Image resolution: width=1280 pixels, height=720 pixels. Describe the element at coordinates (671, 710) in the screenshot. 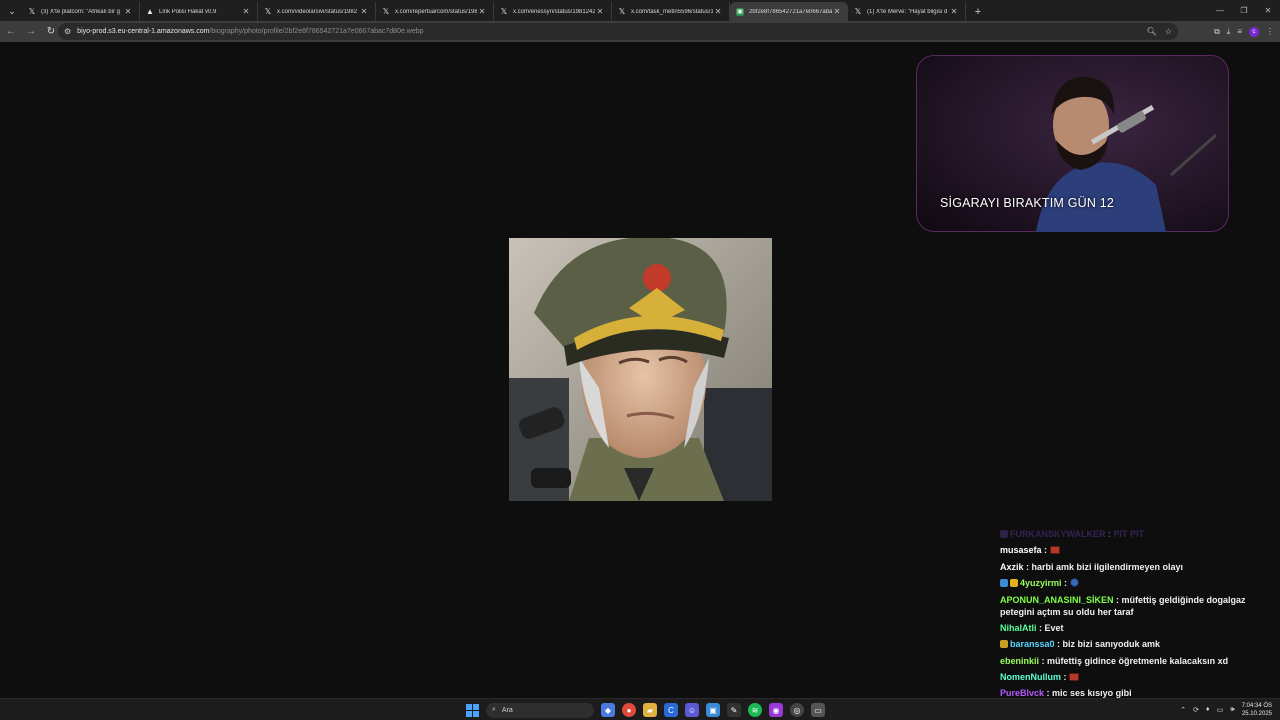

I see `browser-icon: C` at that location.